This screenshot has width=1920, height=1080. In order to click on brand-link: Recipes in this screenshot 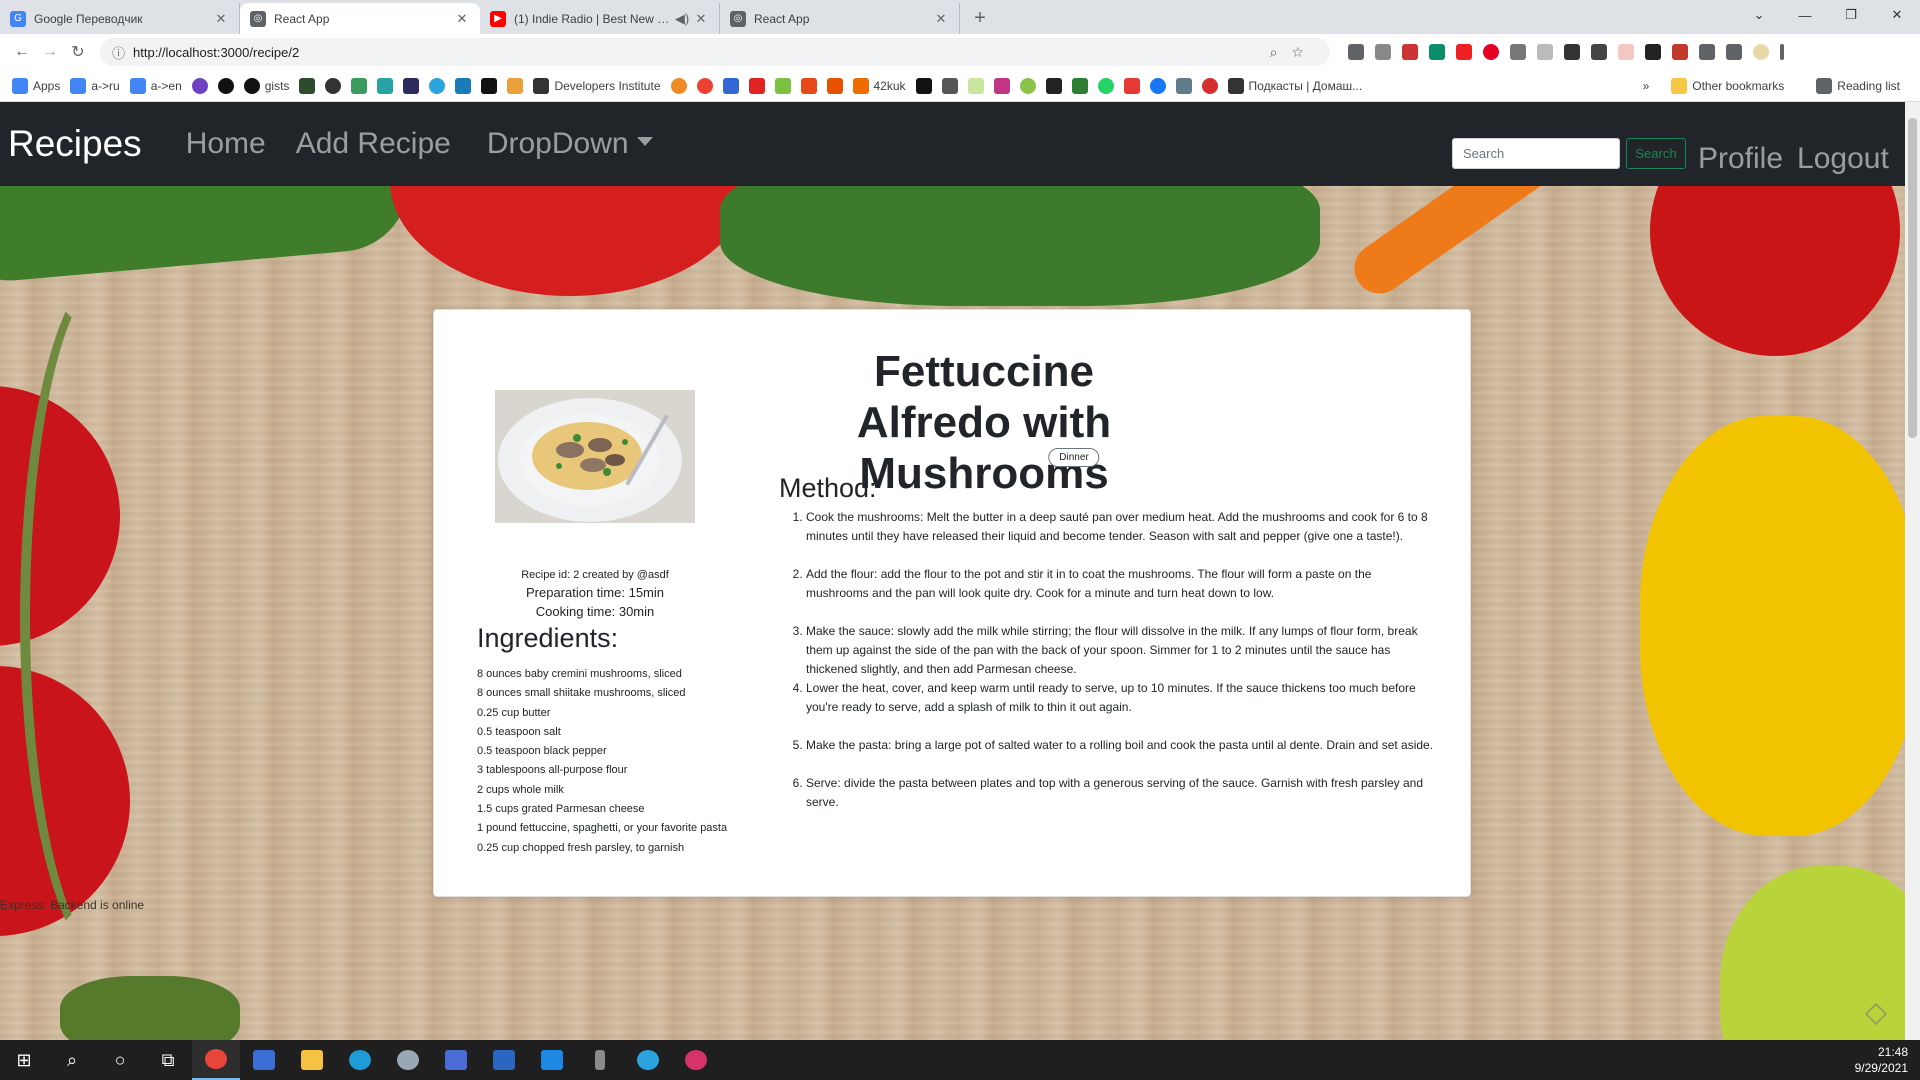, I will do `click(75, 144)`.